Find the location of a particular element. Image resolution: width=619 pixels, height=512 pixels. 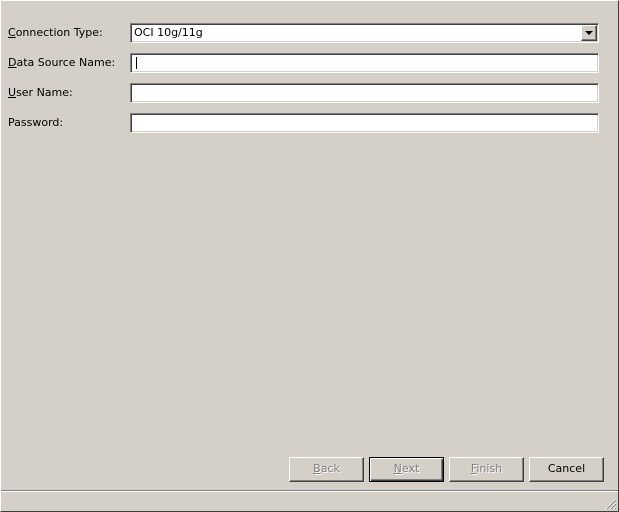

text-cursor is located at coordinates (136, 63).